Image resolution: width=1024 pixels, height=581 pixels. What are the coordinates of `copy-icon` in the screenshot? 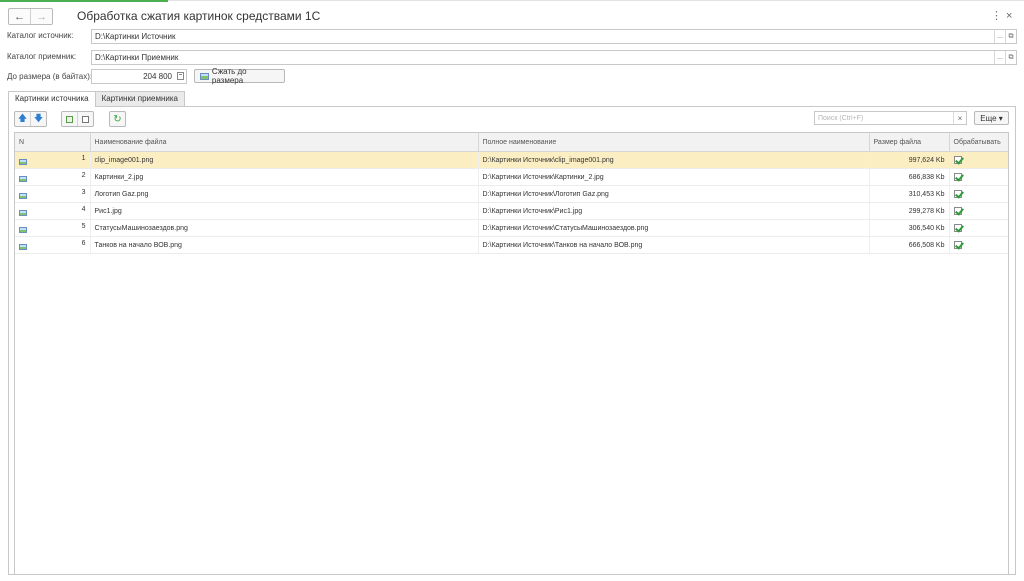 It's located at (68, 118).